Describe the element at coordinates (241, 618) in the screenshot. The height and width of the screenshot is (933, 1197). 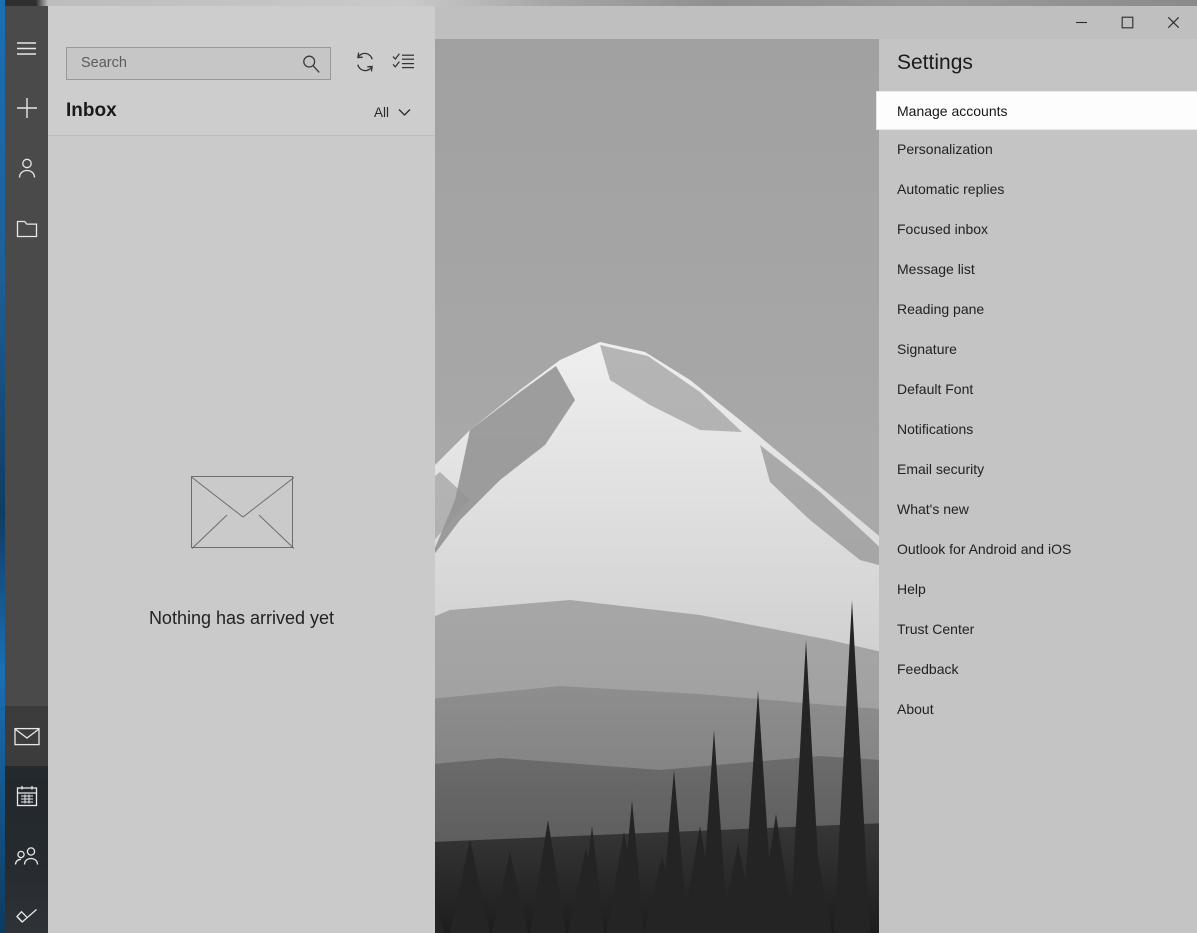
I see `empty-state-message: Nothing has arrived yet` at that location.